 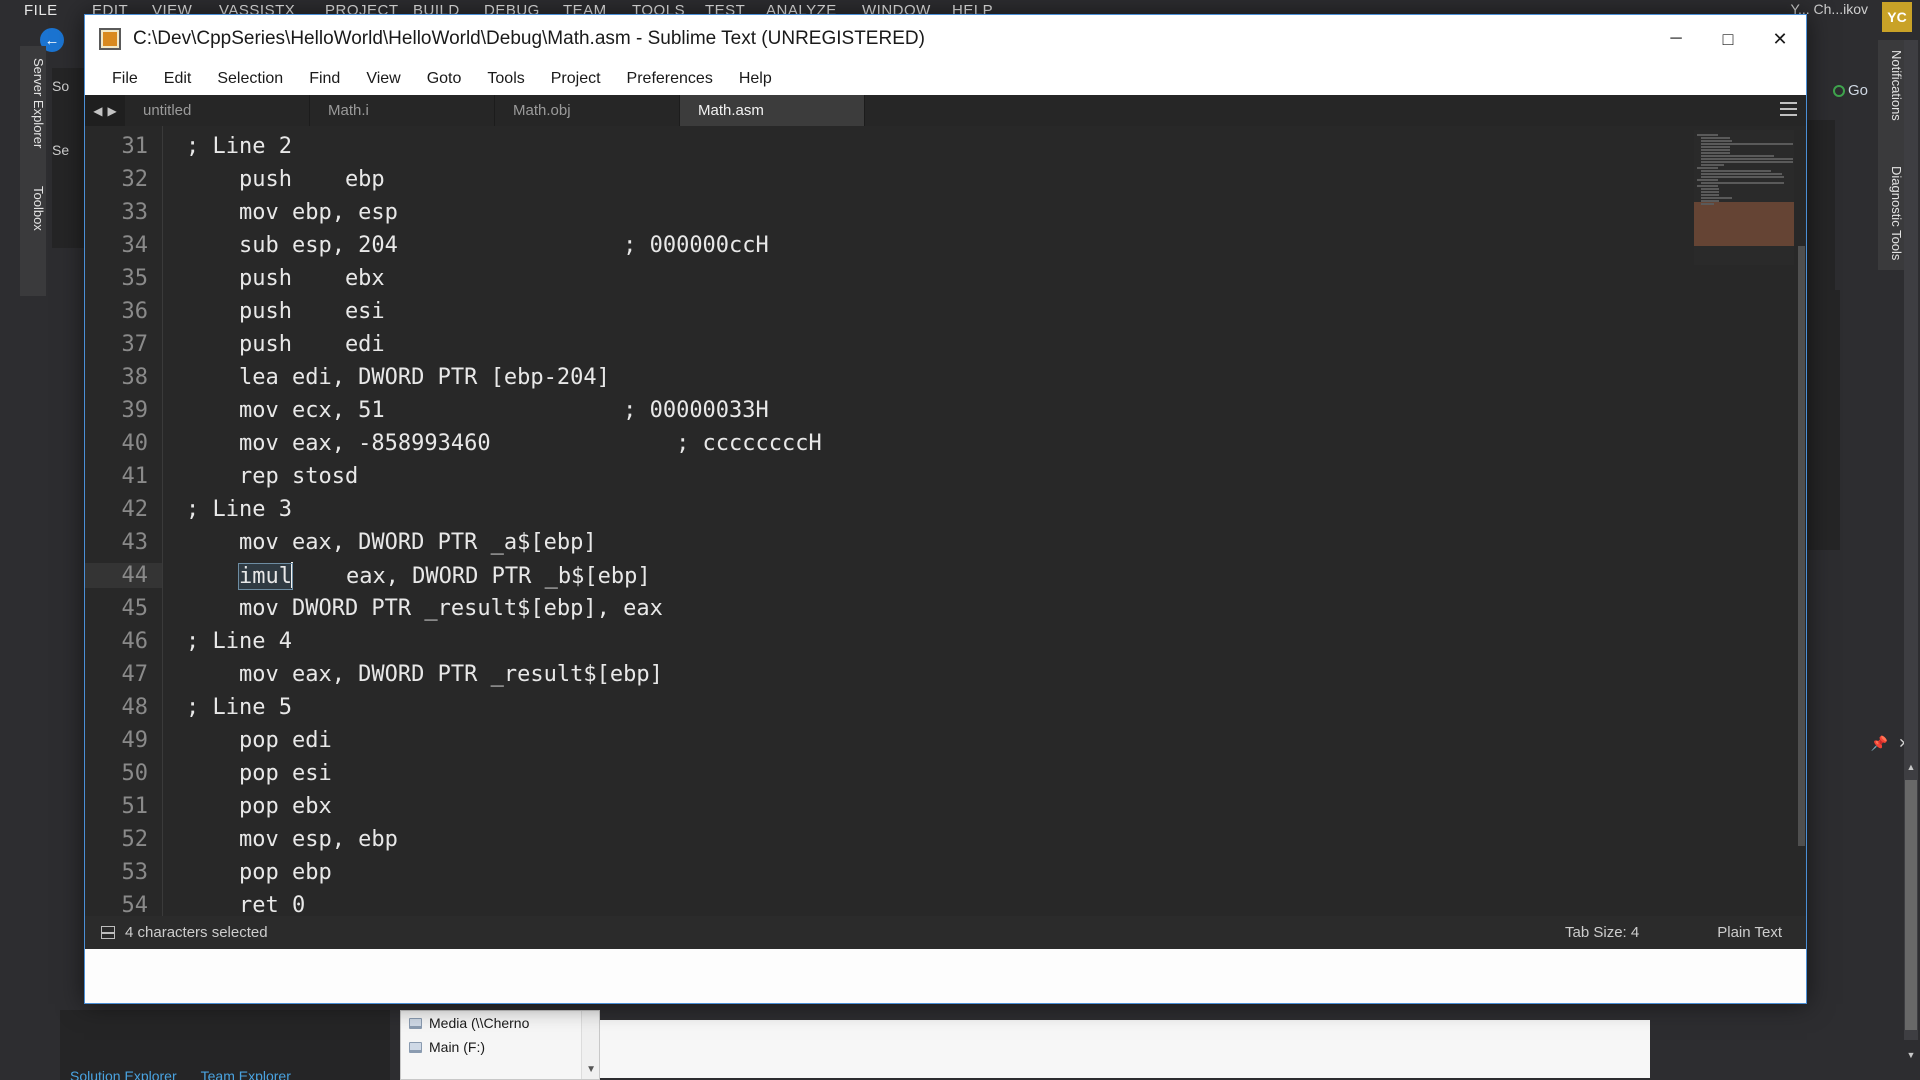 I want to click on go-button: Go, so click(x=1850, y=90).